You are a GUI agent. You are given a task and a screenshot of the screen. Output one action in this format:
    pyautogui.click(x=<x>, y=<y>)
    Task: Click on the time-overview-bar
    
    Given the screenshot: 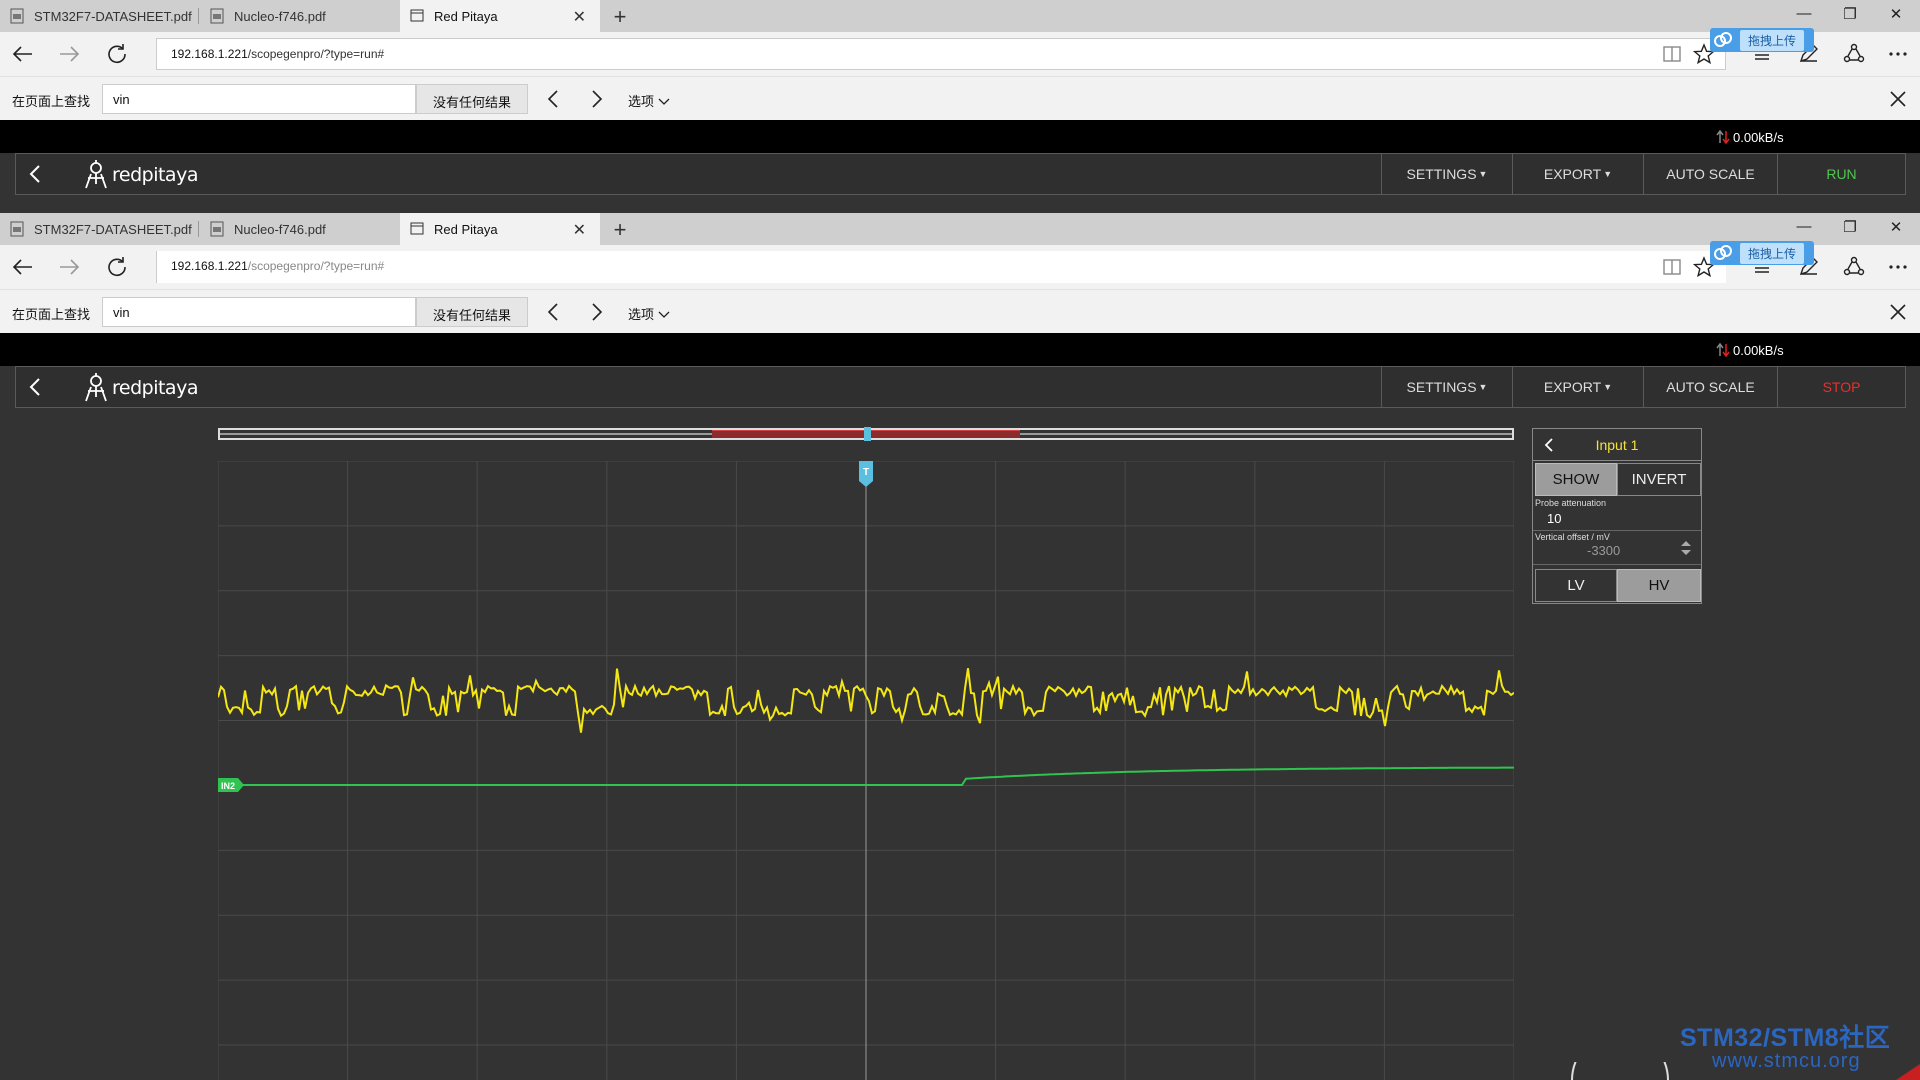 What is the action you would take?
    pyautogui.click(x=866, y=434)
    